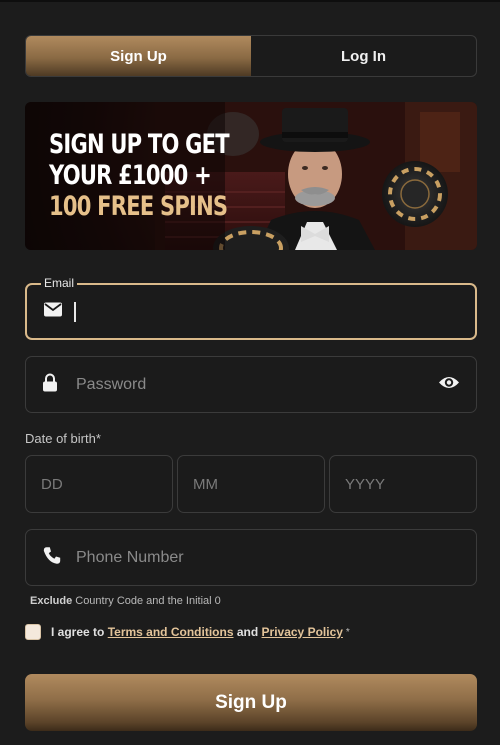  What do you see at coordinates (130, 175) in the screenshot?
I see `promo-line-2: YOUR £1000 +` at bounding box center [130, 175].